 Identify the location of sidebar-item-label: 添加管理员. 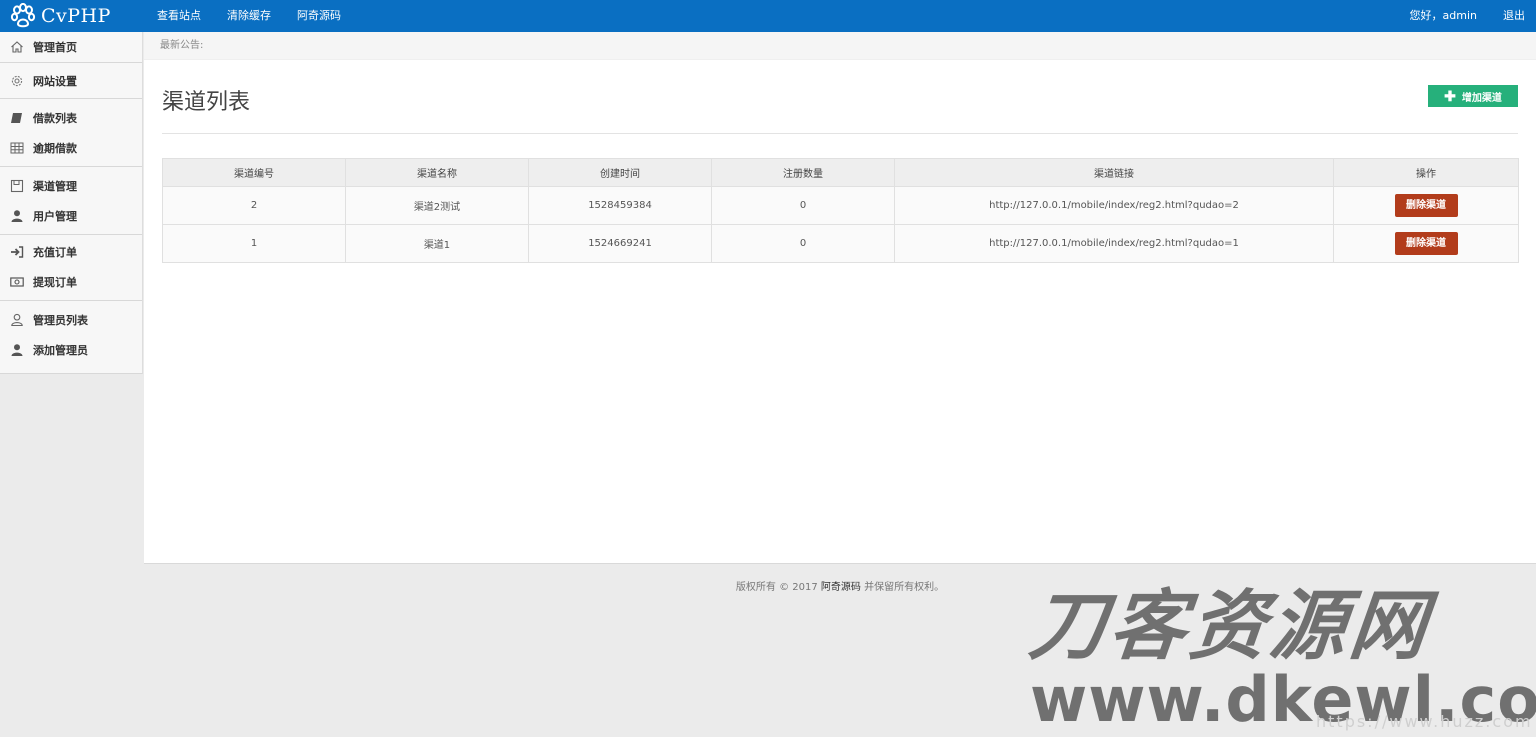
(60, 350).